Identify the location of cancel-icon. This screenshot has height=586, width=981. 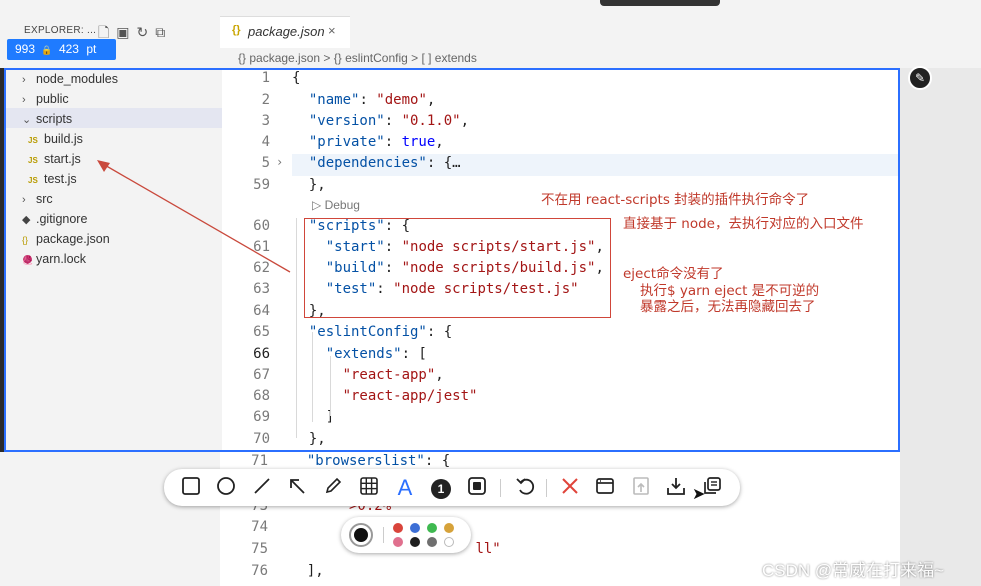
(570, 488).